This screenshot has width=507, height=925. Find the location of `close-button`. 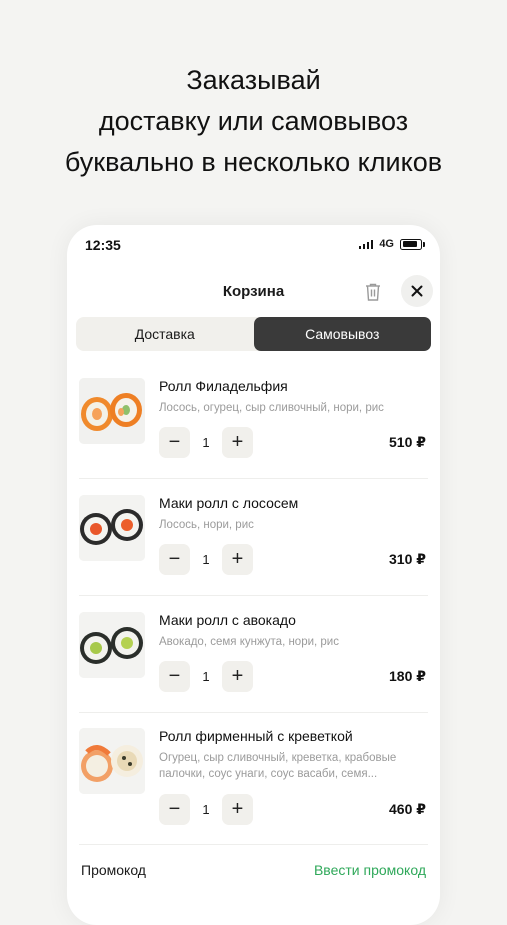

close-button is located at coordinates (417, 291).